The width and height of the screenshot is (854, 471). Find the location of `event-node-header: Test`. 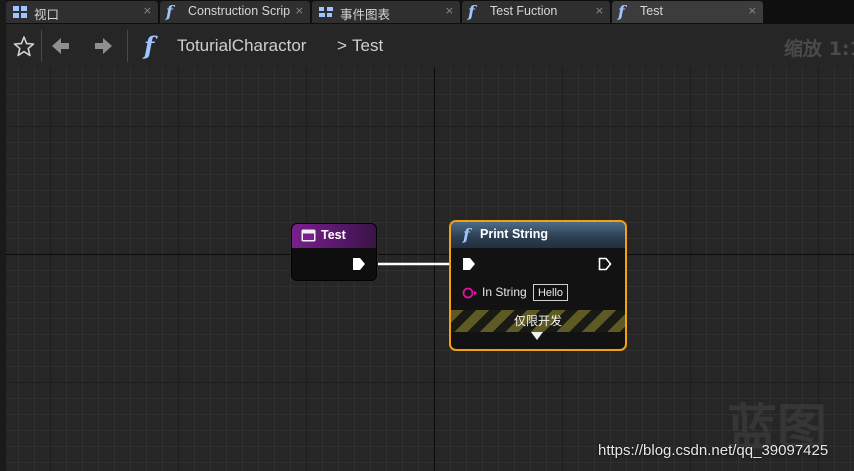

event-node-header: Test is located at coordinates (334, 236).